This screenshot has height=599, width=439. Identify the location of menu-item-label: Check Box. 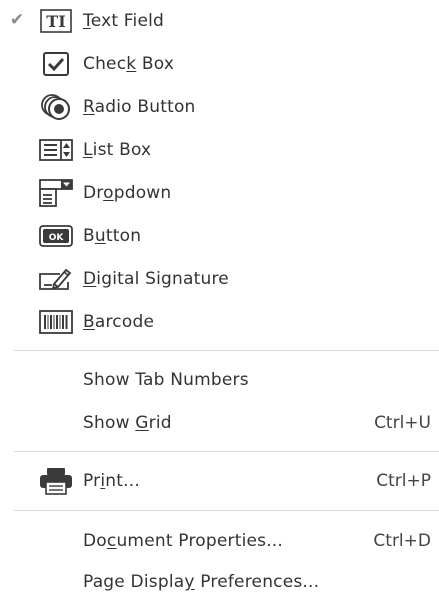
(129, 64).